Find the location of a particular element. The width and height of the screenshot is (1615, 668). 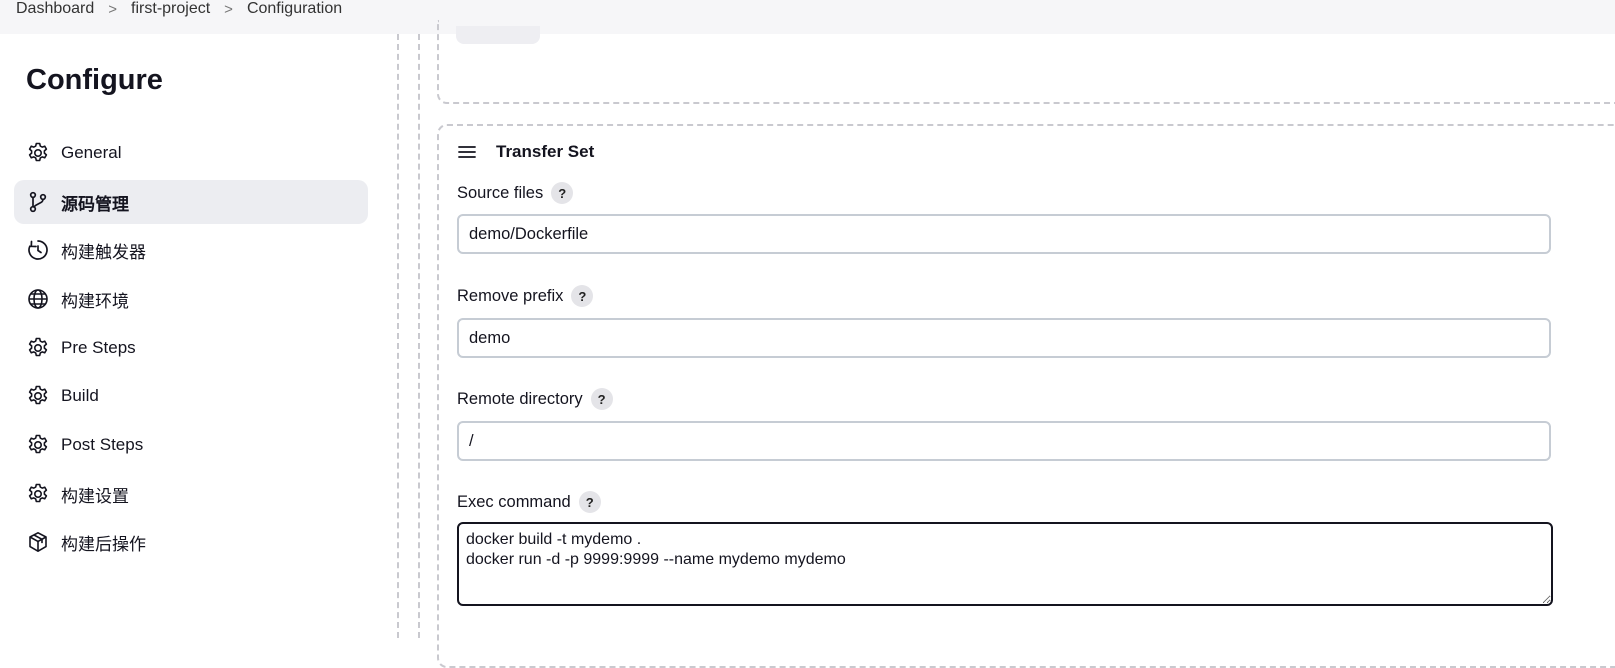

sidebar-item-label: Build is located at coordinates (80, 395).